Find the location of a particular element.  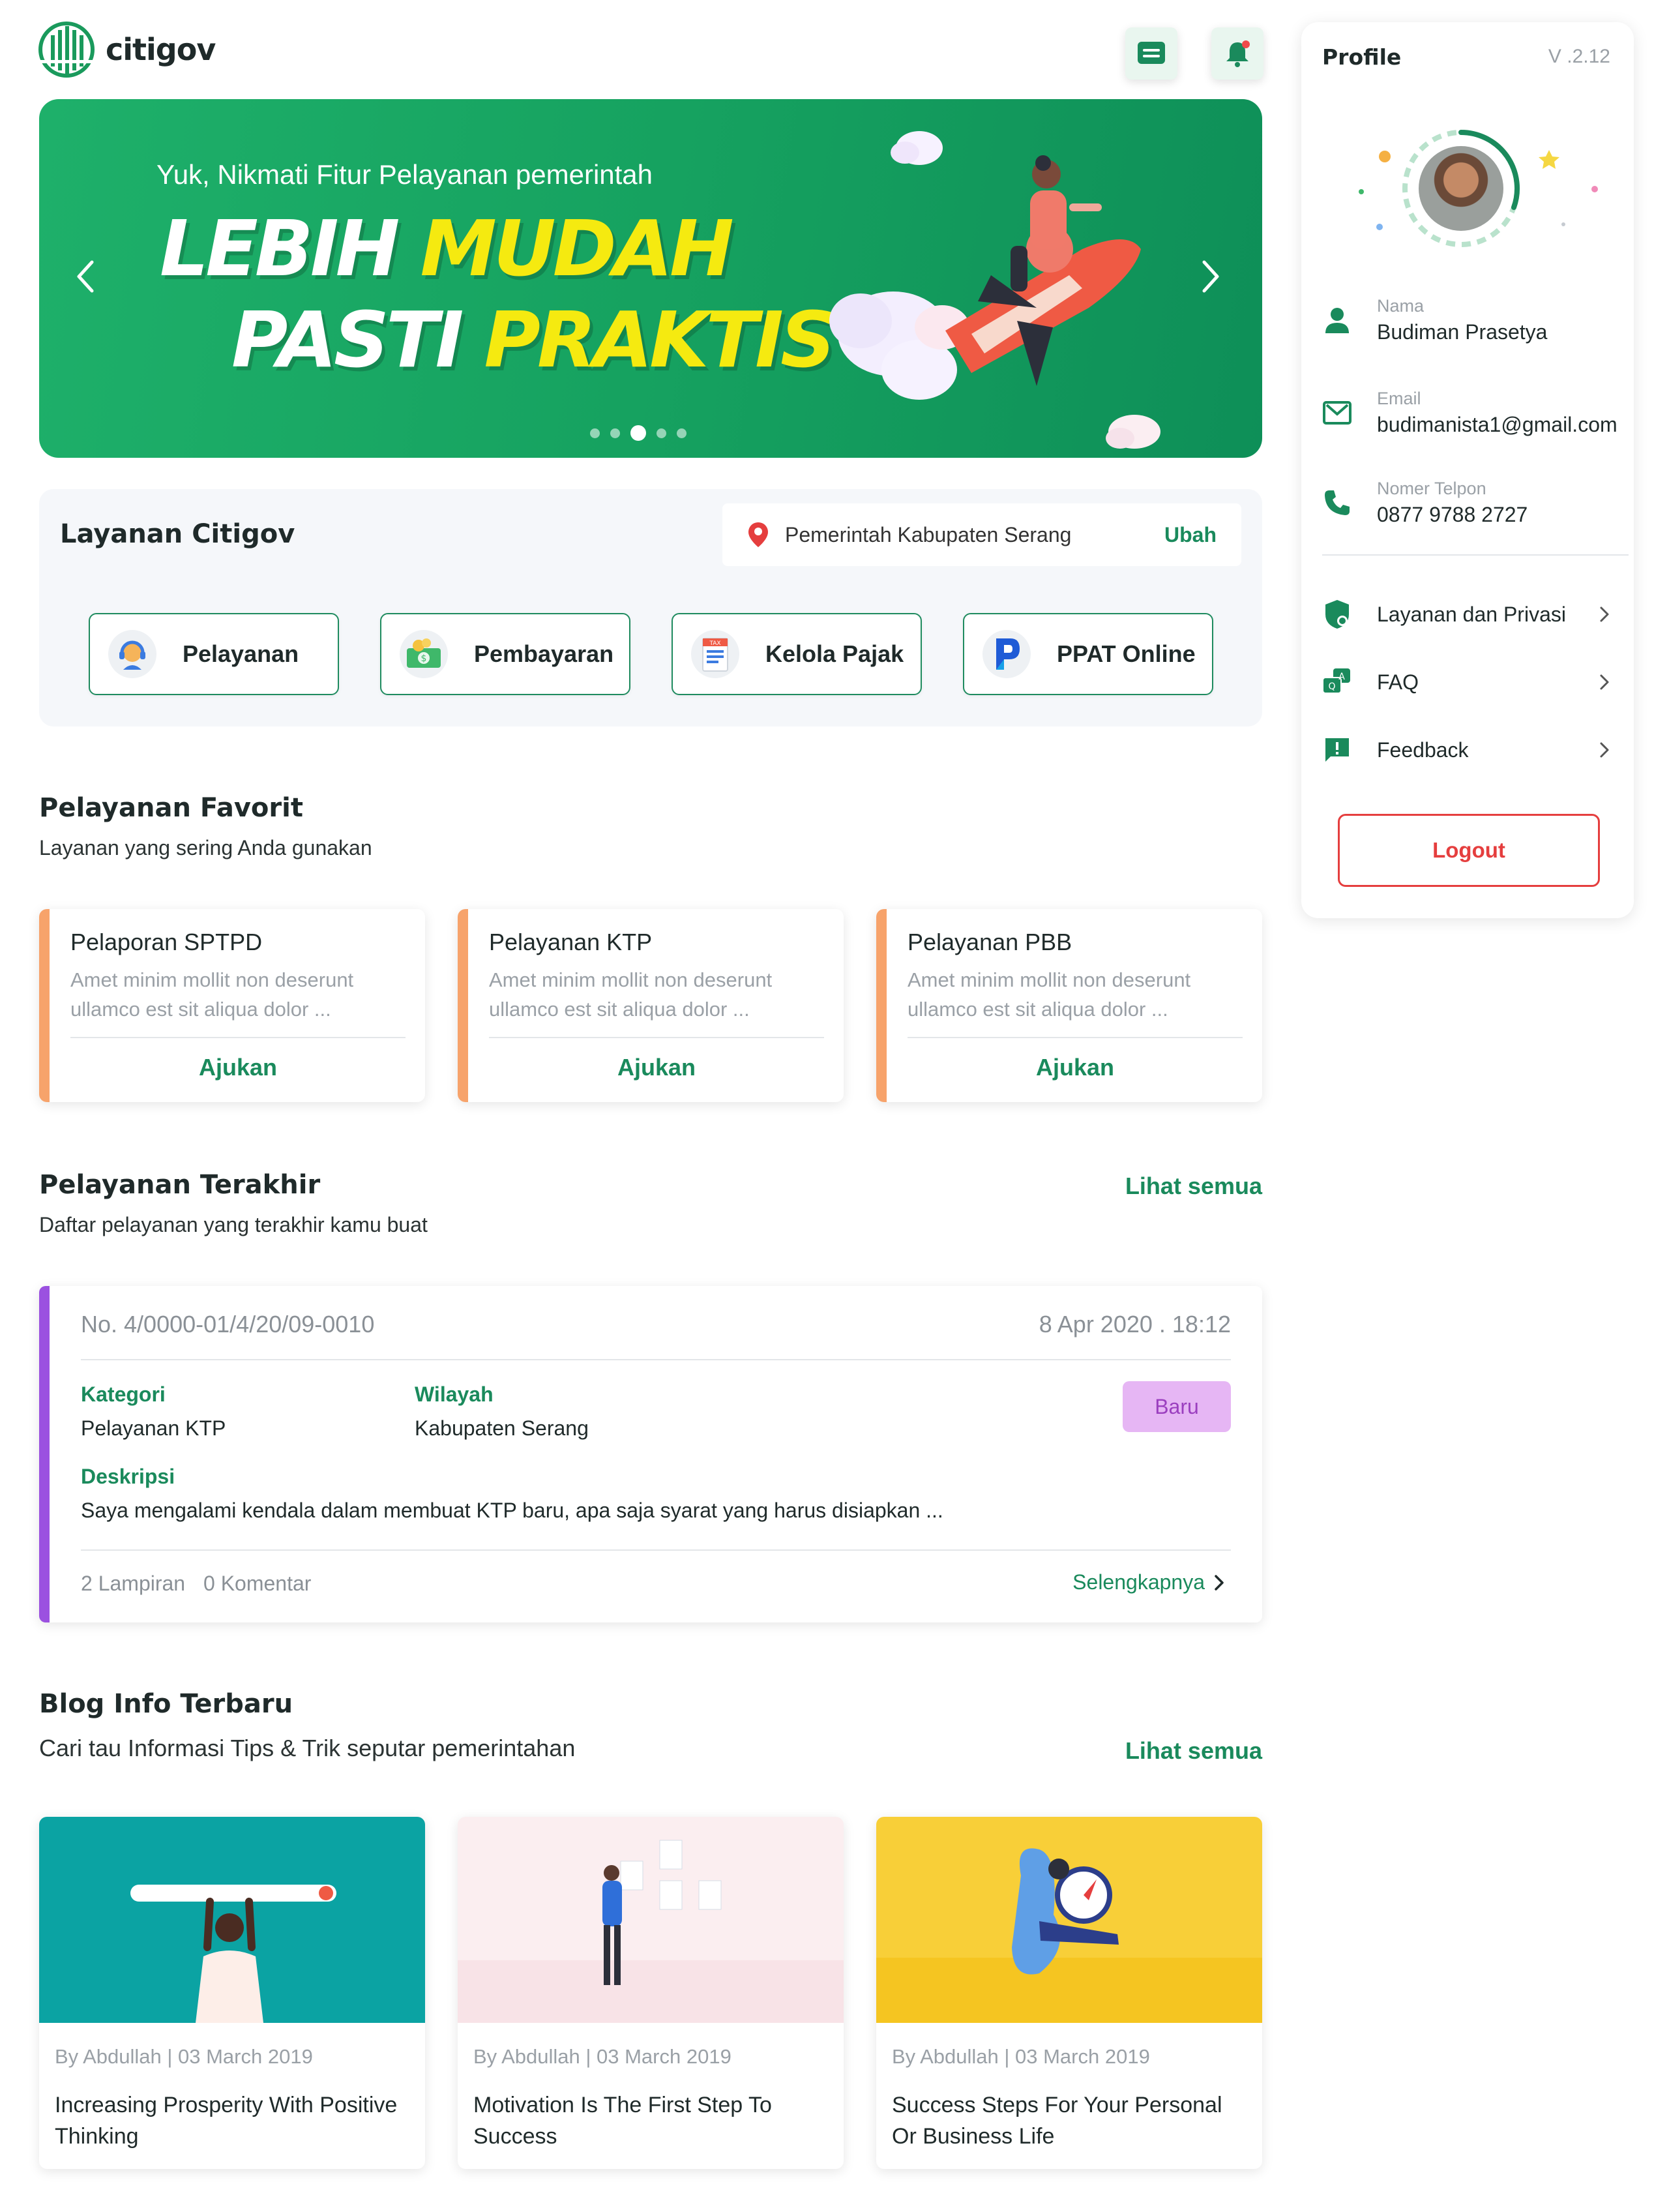

service-label: Pembayaran is located at coordinates (544, 653).